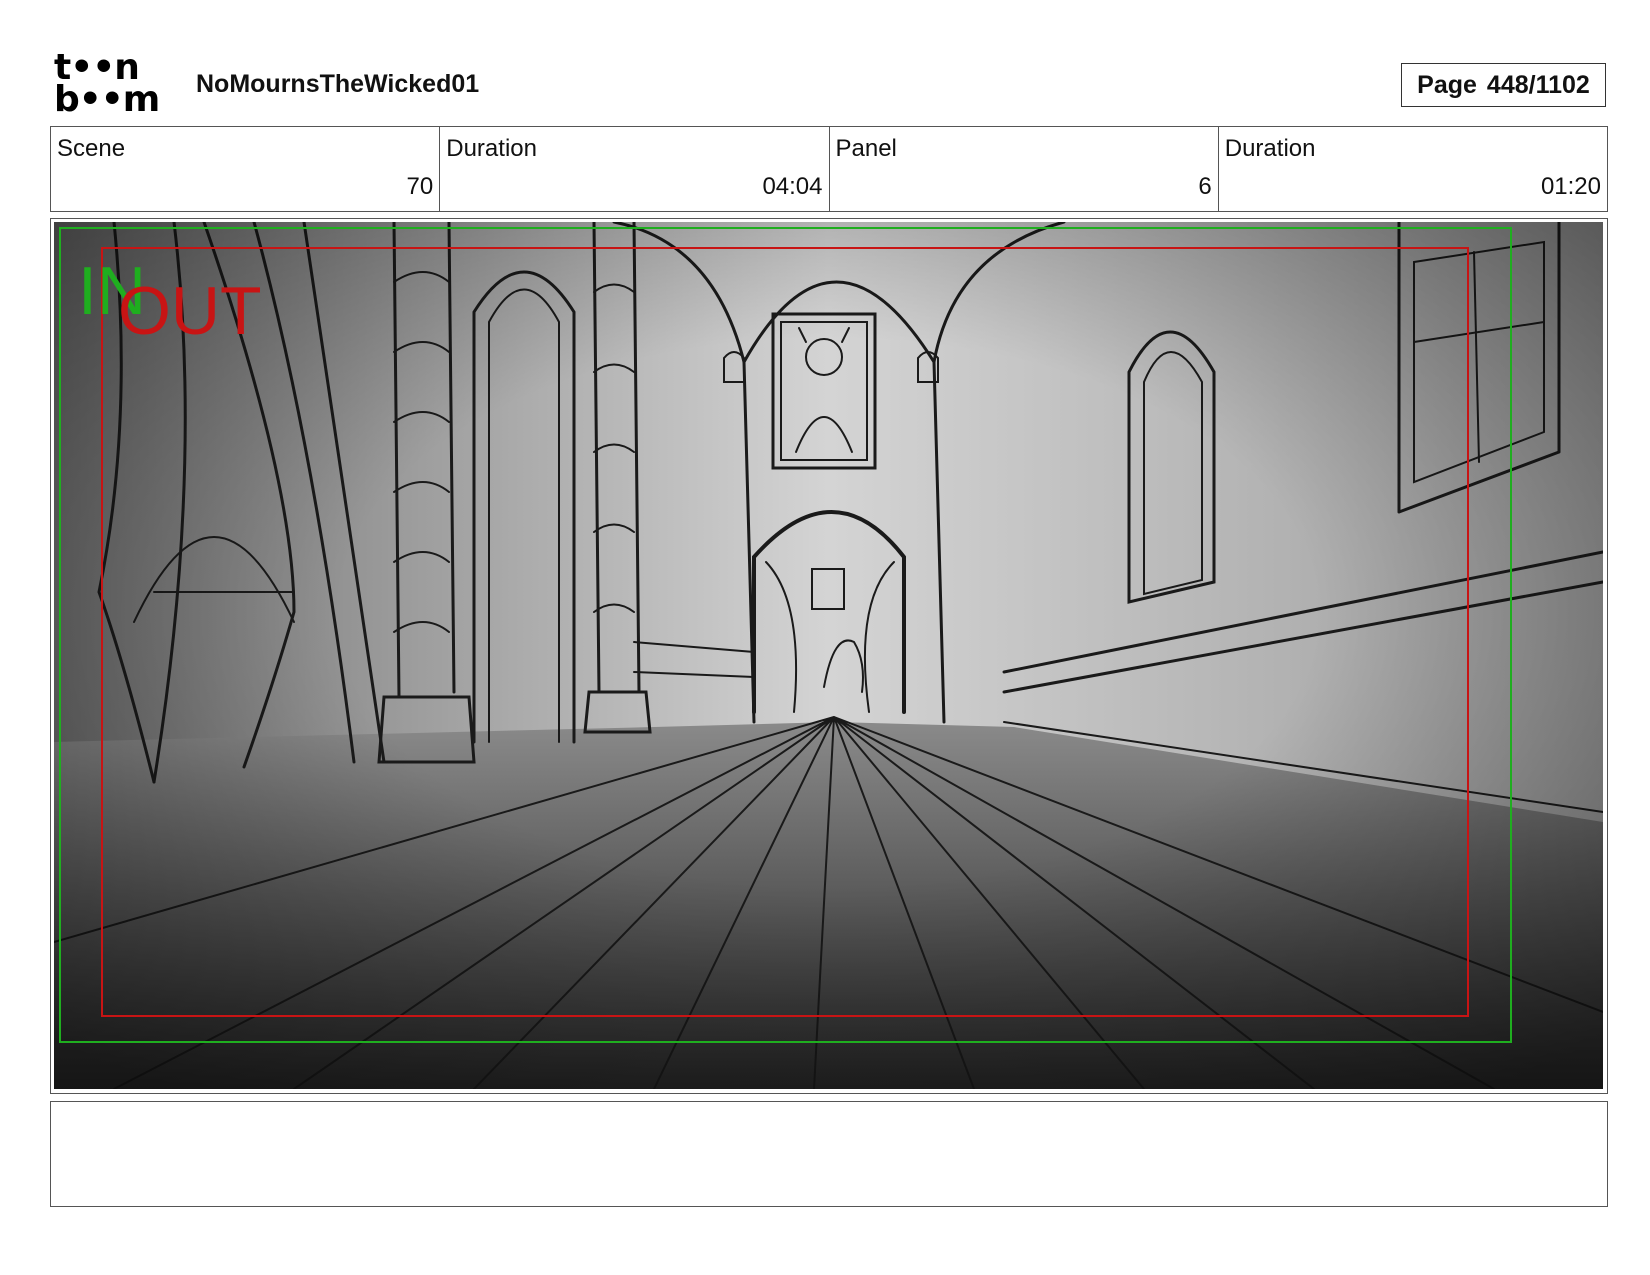 This screenshot has width=1650, height=1275. What do you see at coordinates (1538, 84) in the screenshot?
I see `page-value: 448/1102` at bounding box center [1538, 84].